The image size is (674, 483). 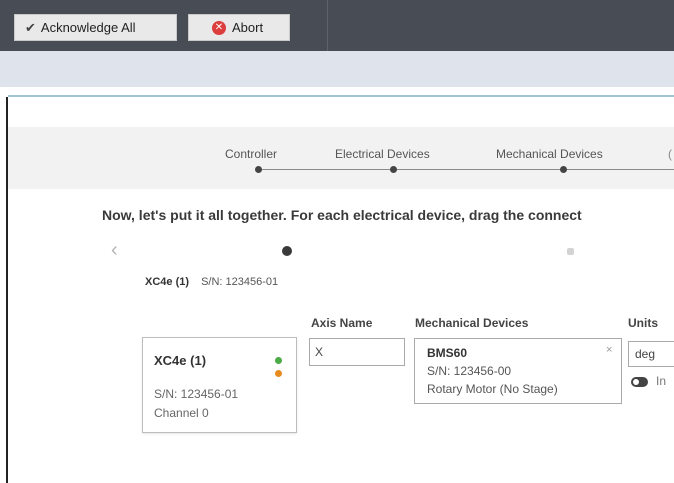 I want to click on check-icon: ✔, so click(x=30, y=27).